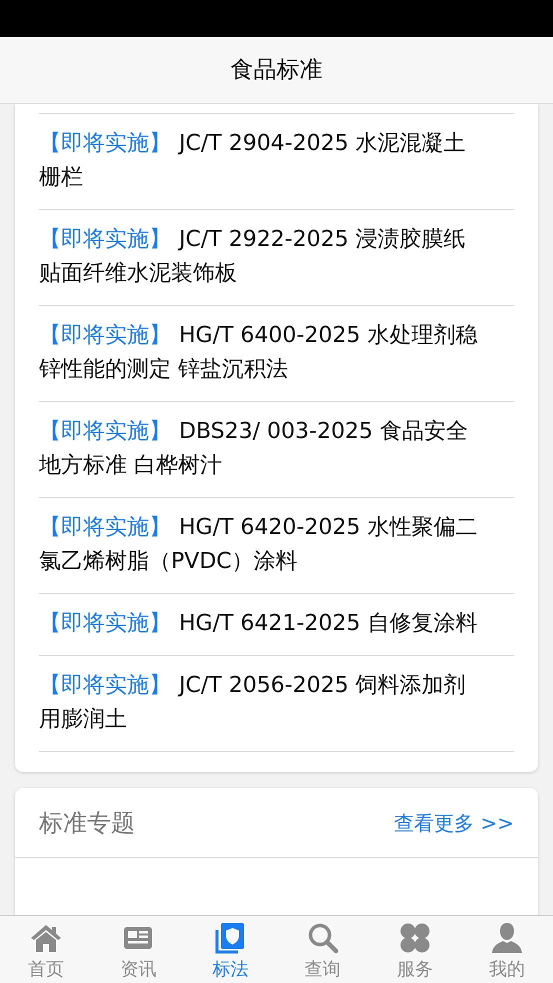 The width and height of the screenshot is (553, 983). I want to click on tab-button: 标法, so click(230, 949).